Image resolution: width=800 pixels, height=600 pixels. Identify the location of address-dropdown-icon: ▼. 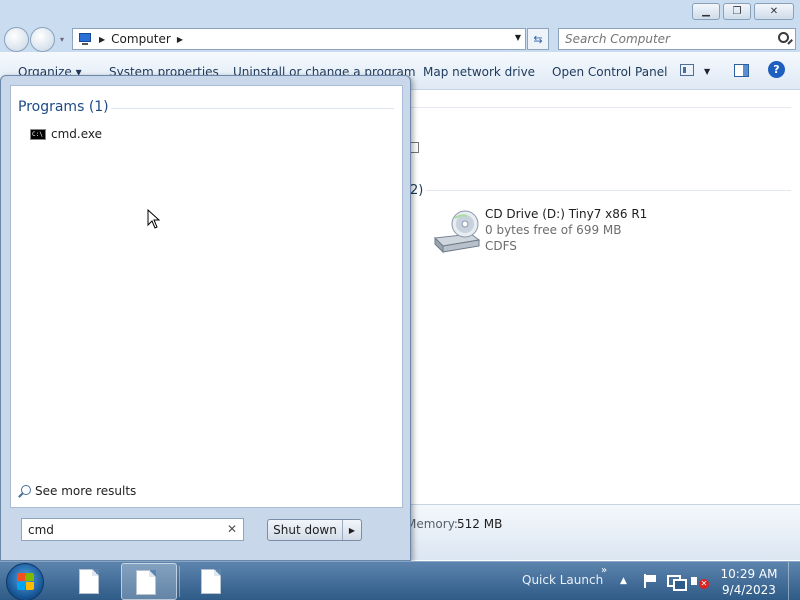
(518, 37).